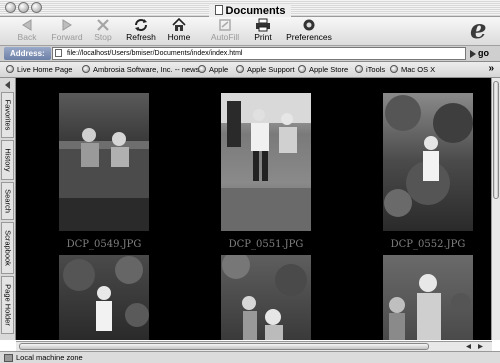  What do you see at coordinates (266, 244) in the screenshot?
I see `photo-caption: DCP_0551.JPG` at bounding box center [266, 244].